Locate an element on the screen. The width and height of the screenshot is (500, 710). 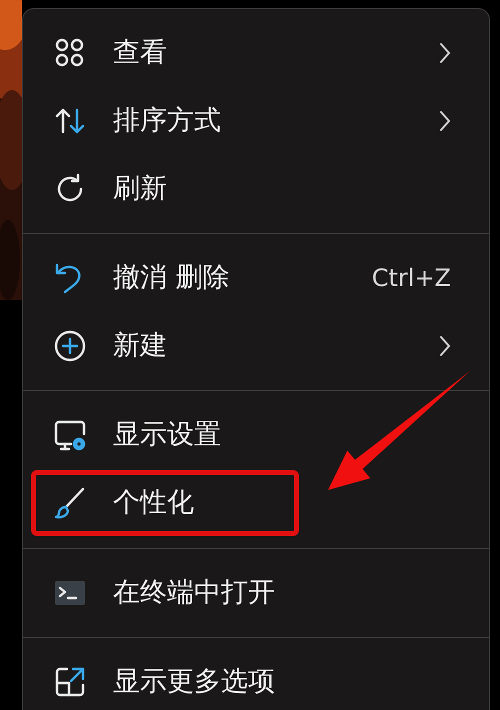
brush-icon is located at coordinates (70, 503).